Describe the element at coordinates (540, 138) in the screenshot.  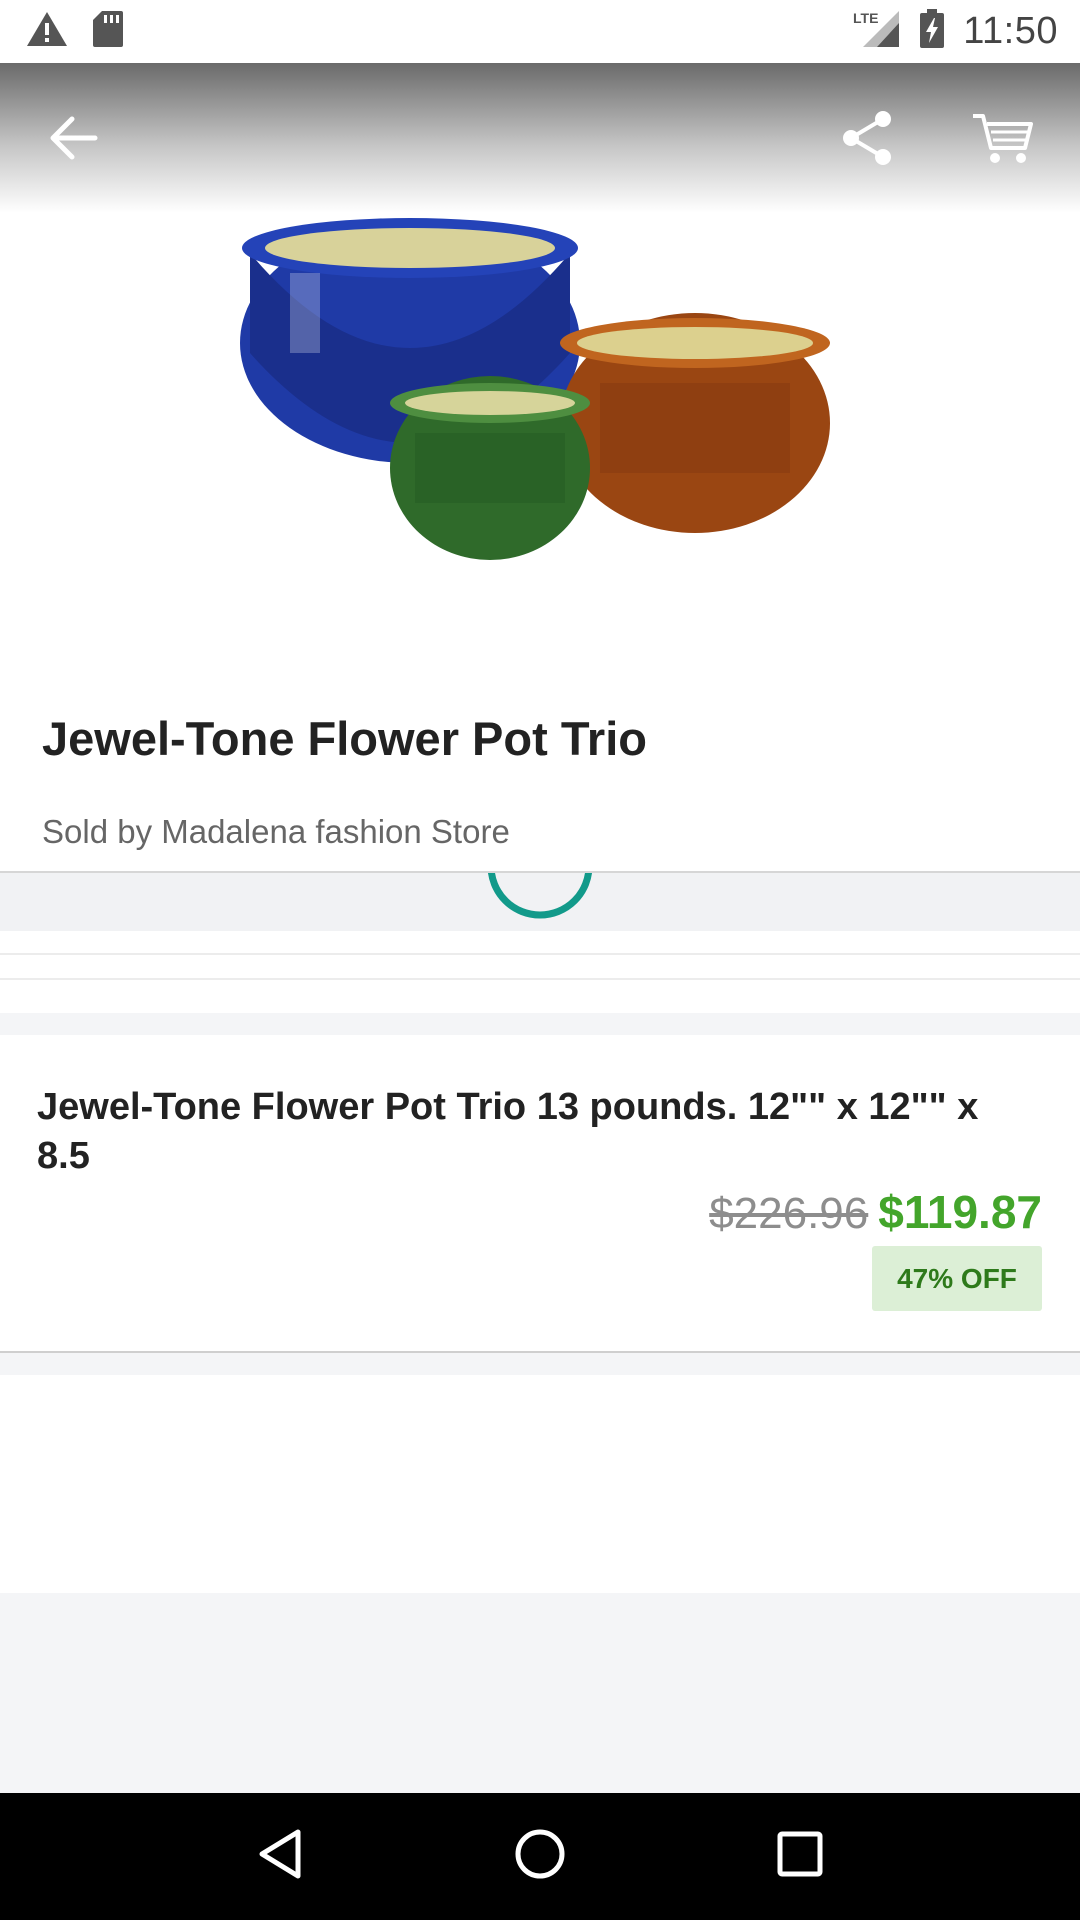
I see `toolbar-gradient` at that location.